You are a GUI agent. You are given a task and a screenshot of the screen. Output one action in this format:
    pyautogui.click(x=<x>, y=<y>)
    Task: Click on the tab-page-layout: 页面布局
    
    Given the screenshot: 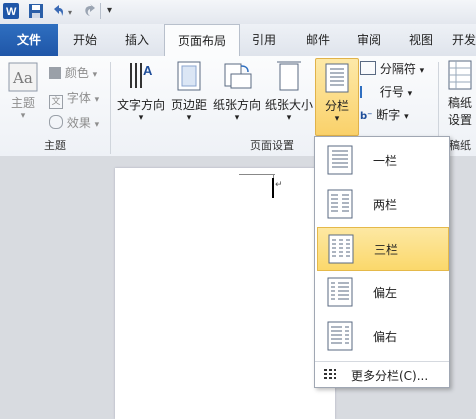 What is the action you would take?
    pyautogui.click(x=202, y=40)
    